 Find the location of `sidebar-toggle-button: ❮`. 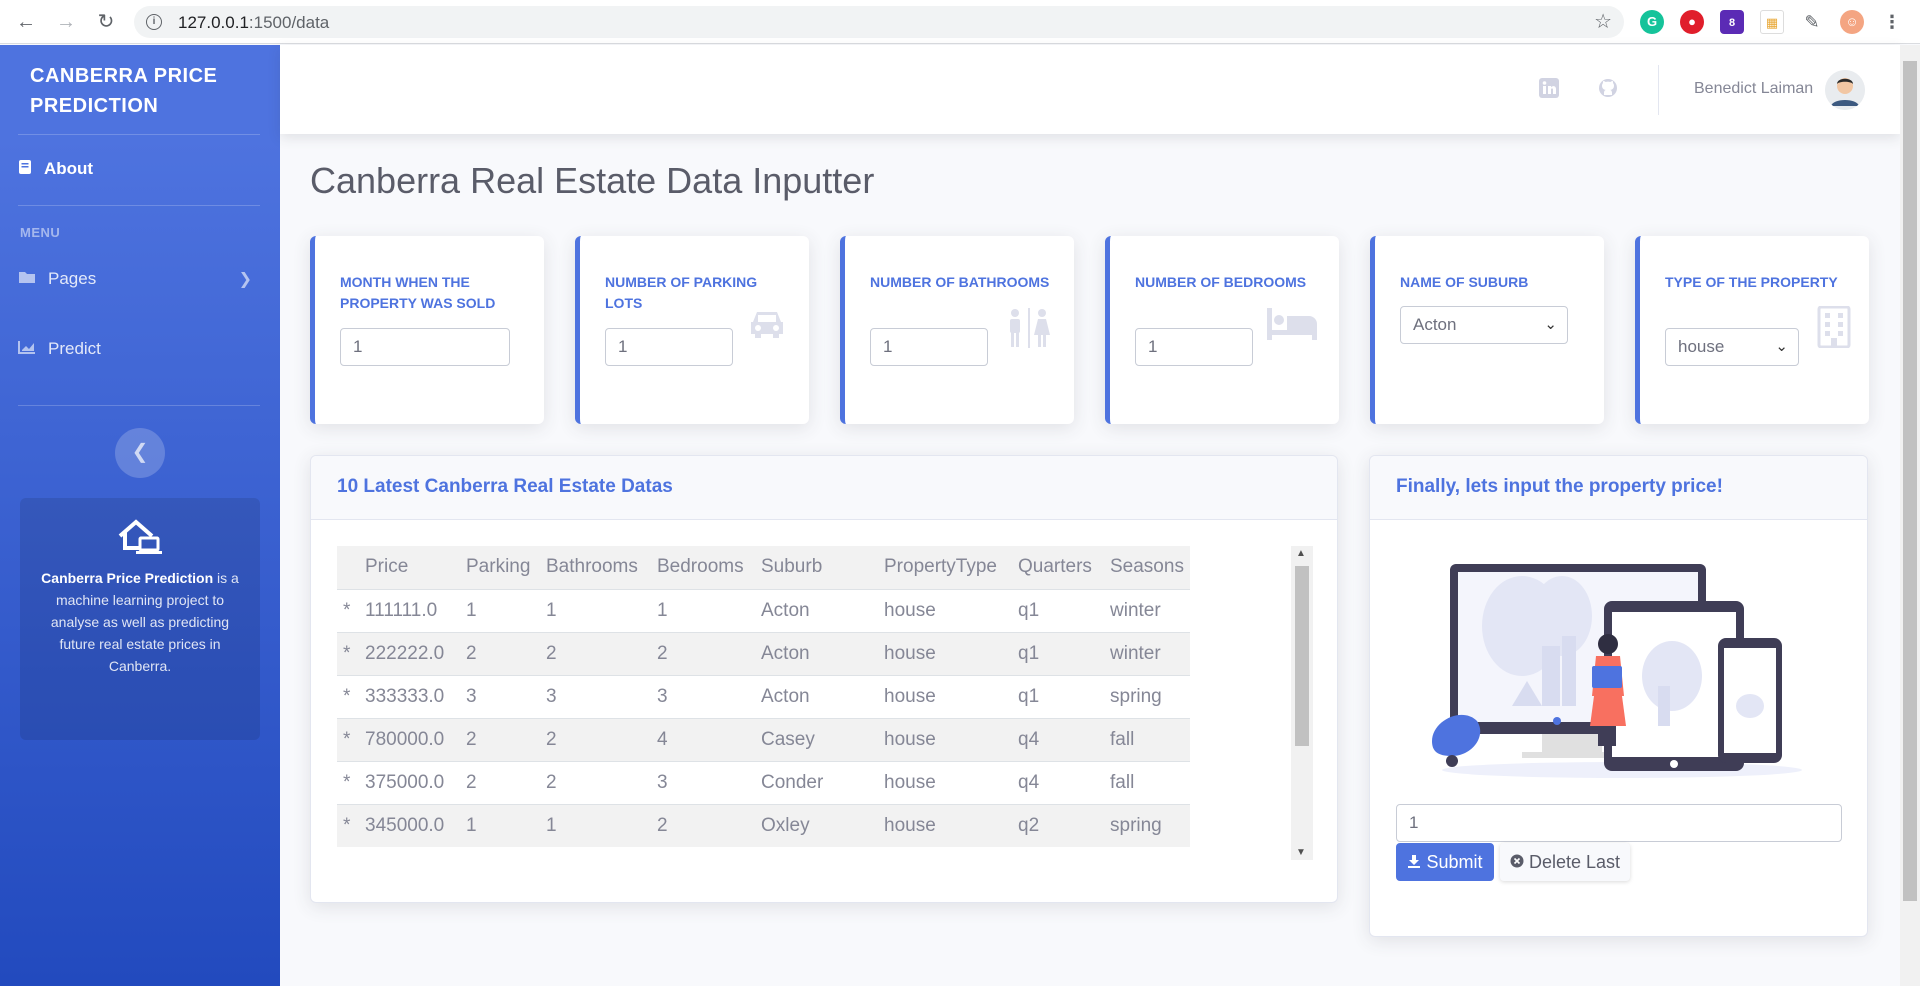

sidebar-toggle-button: ❮ is located at coordinates (140, 453).